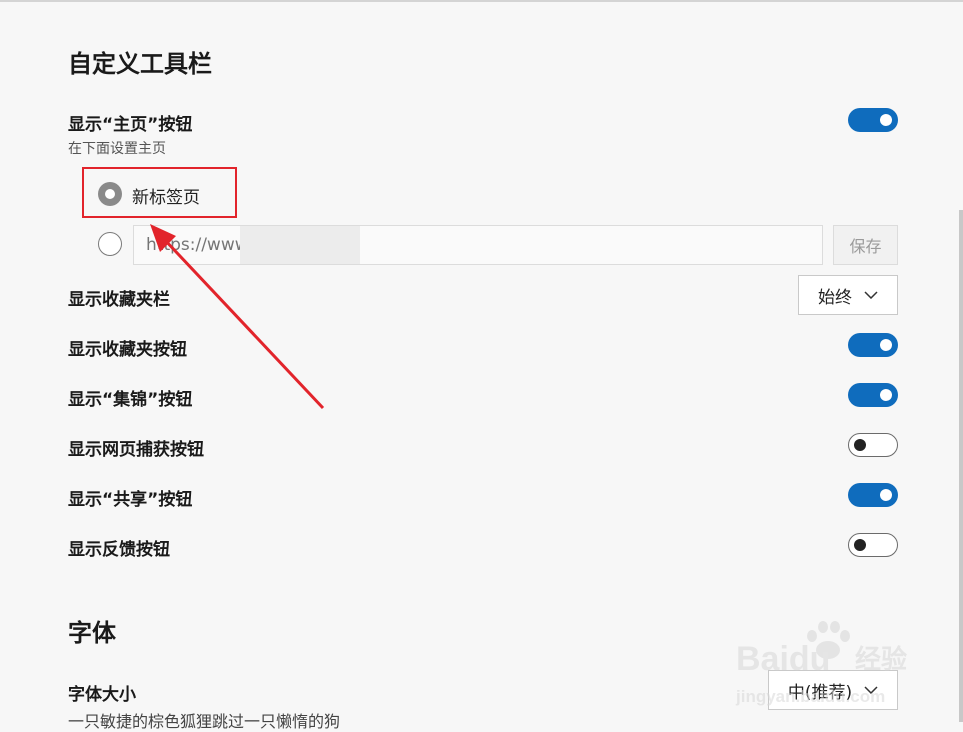 The width and height of the screenshot is (963, 732). I want to click on chevron-down-icon, so click(871, 295).